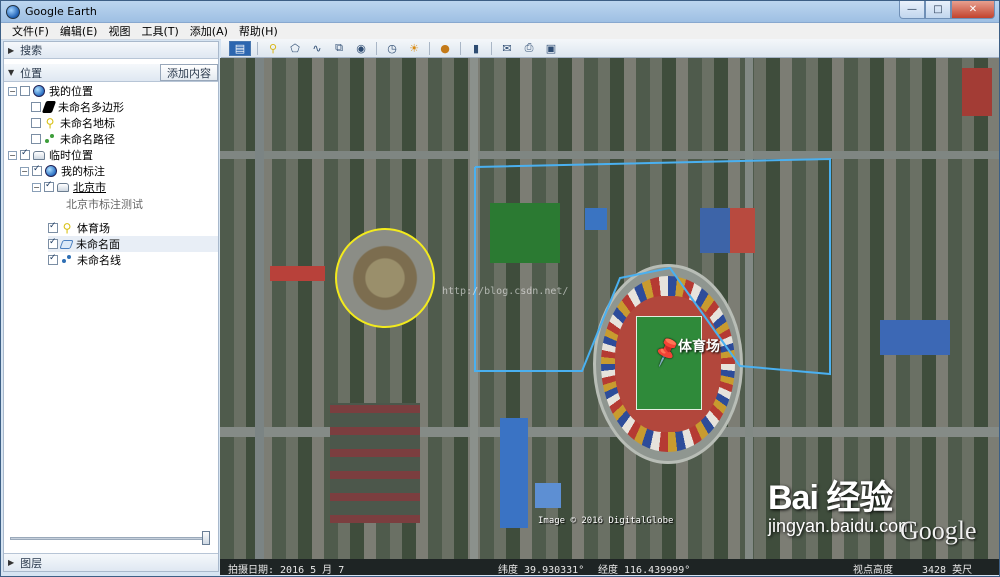  Describe the element at coordinates (912, 10) in the screenshot. I see `minimize-button: —` at that location.